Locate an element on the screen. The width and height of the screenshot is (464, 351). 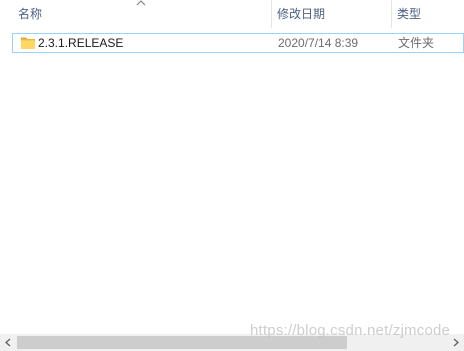
item-type: 文件夹 is located at coordinates (416, 43).